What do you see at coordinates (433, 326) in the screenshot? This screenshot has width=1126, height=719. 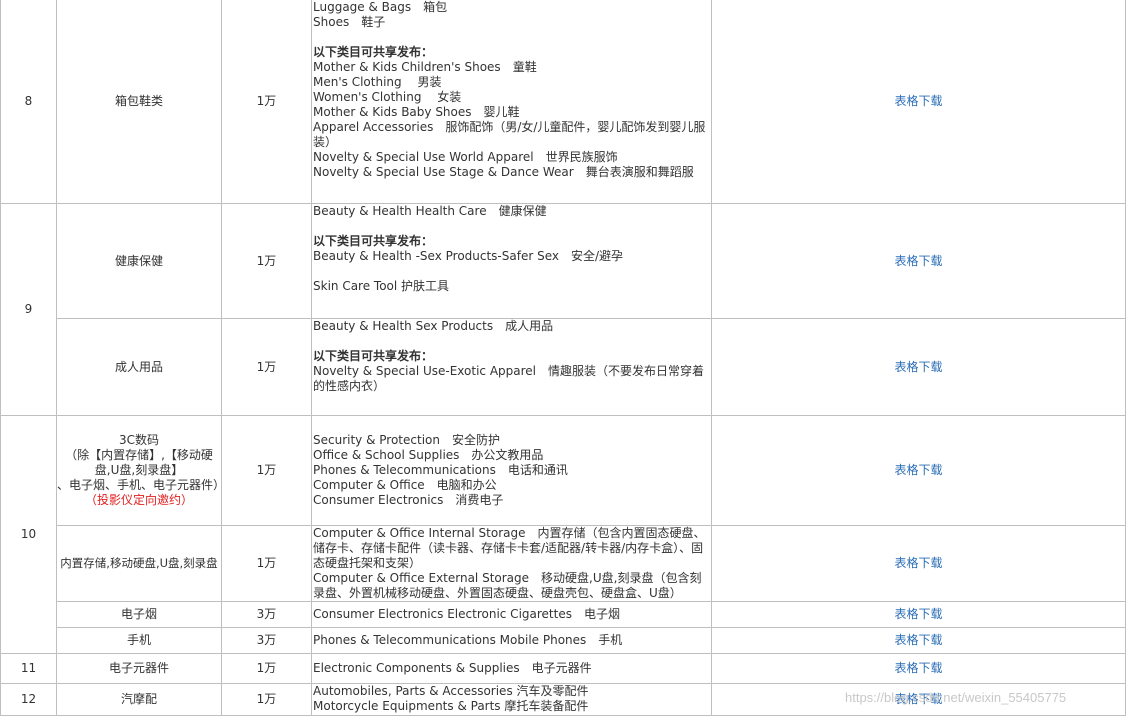 I see `detail-line: Beauty & Health Sex Products 成人用品` at bounding box center [433, 326].